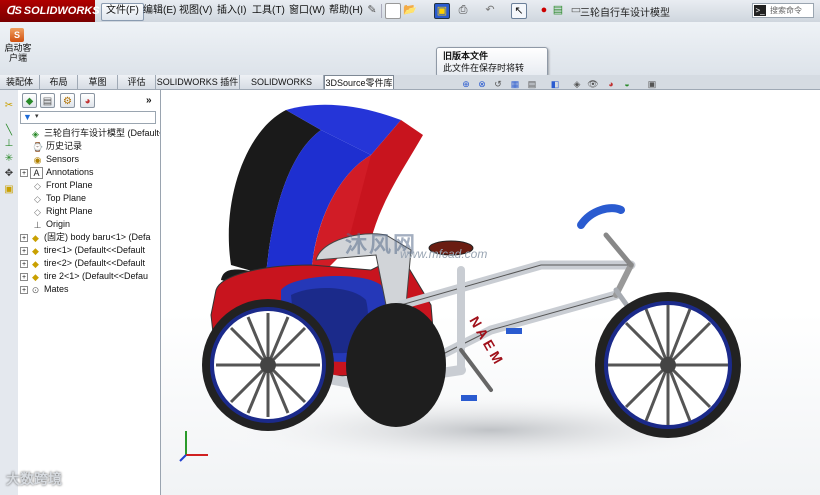  What do you see at coordinates (372, 10) in the screenshot?
I see `pin-icon: ✎` at bounding box center [372, 10].